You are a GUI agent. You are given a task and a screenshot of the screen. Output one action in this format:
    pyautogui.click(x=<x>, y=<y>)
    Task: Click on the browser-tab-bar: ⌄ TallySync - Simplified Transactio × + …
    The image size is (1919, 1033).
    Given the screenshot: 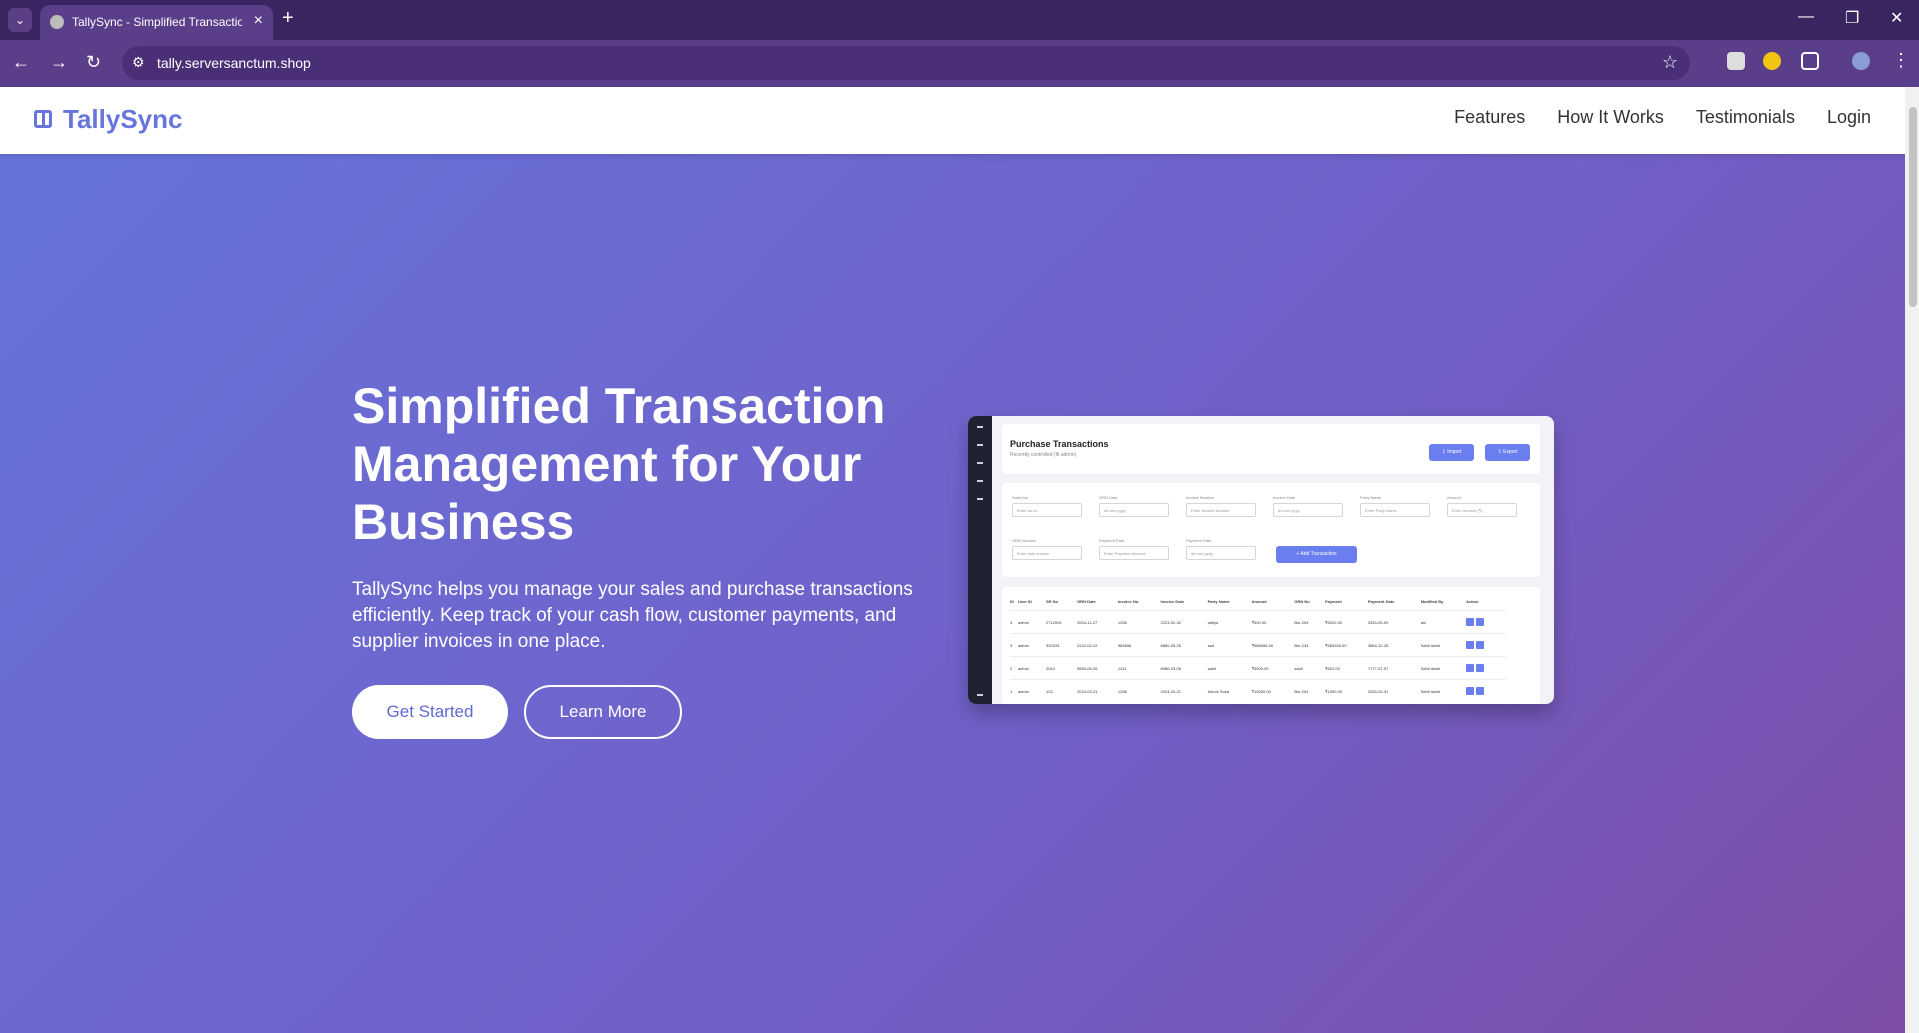 What is the action you would take?
    pyautogui.click(x=959, y=20)
    